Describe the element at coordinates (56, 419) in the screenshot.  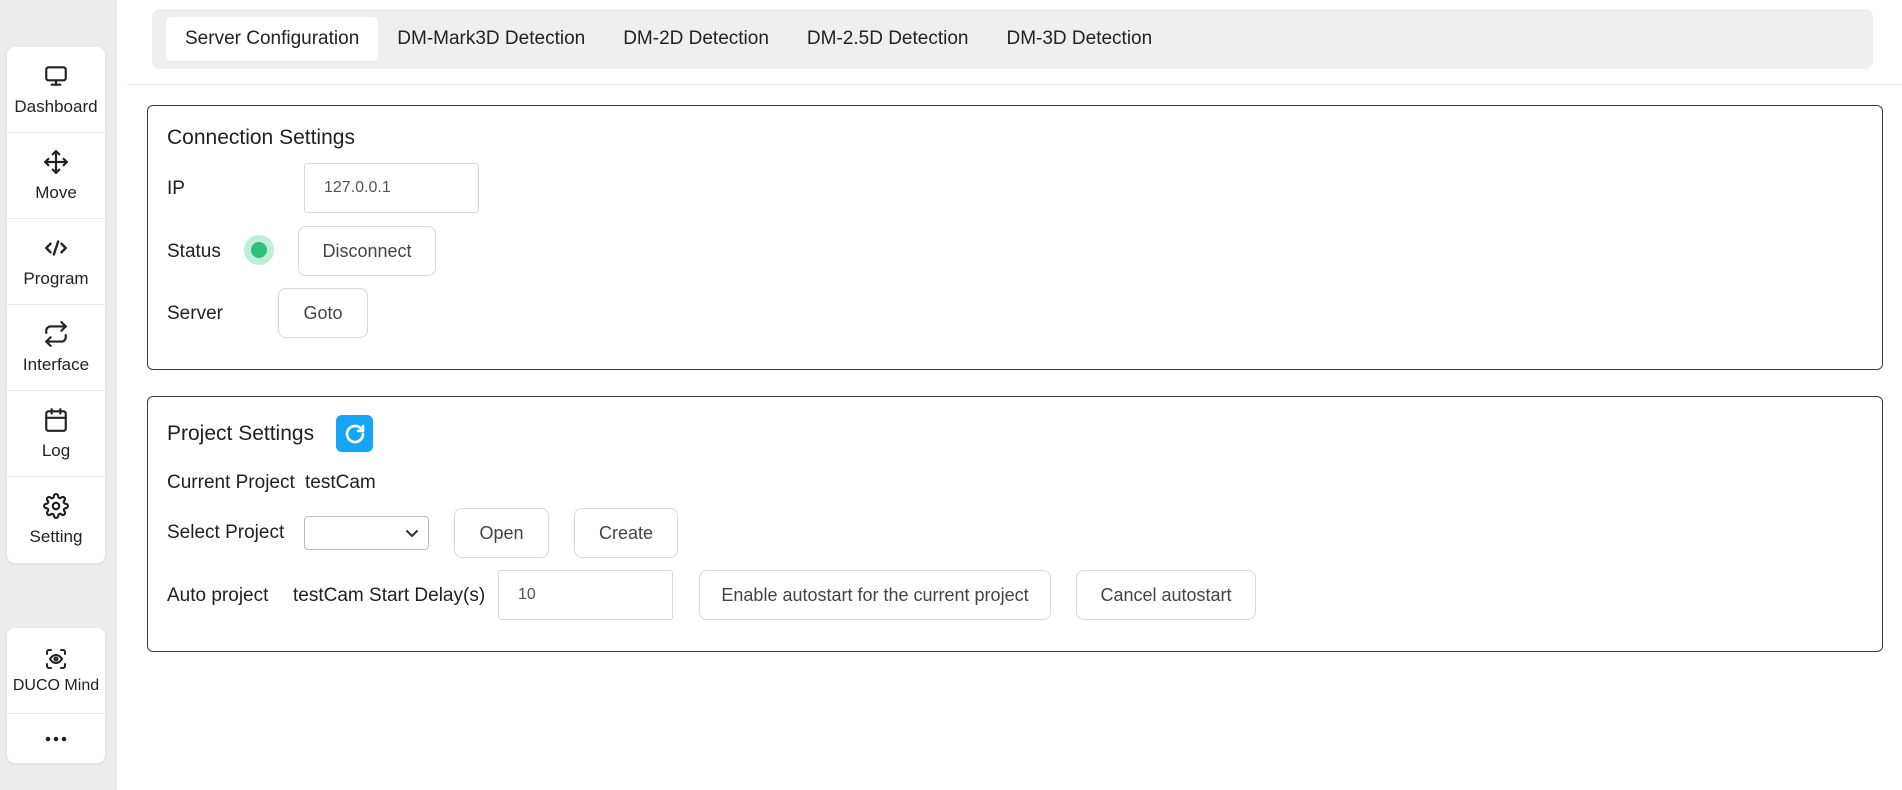
I see `calendar-icon` at that location.